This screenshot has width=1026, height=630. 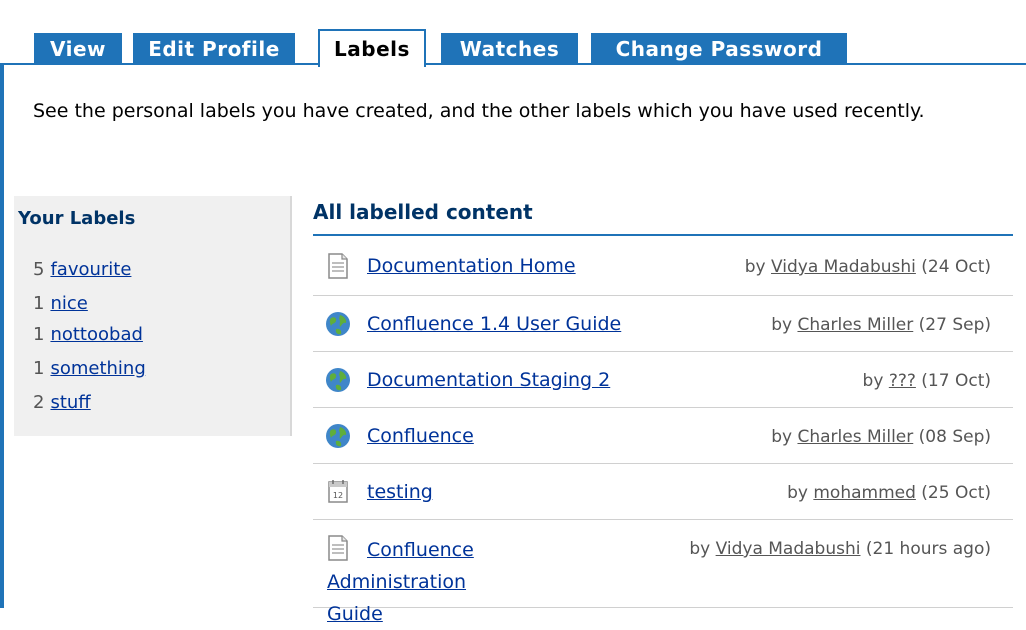 I want to click on content-link: Documentation Staging 2, so click(x=488, y=380).